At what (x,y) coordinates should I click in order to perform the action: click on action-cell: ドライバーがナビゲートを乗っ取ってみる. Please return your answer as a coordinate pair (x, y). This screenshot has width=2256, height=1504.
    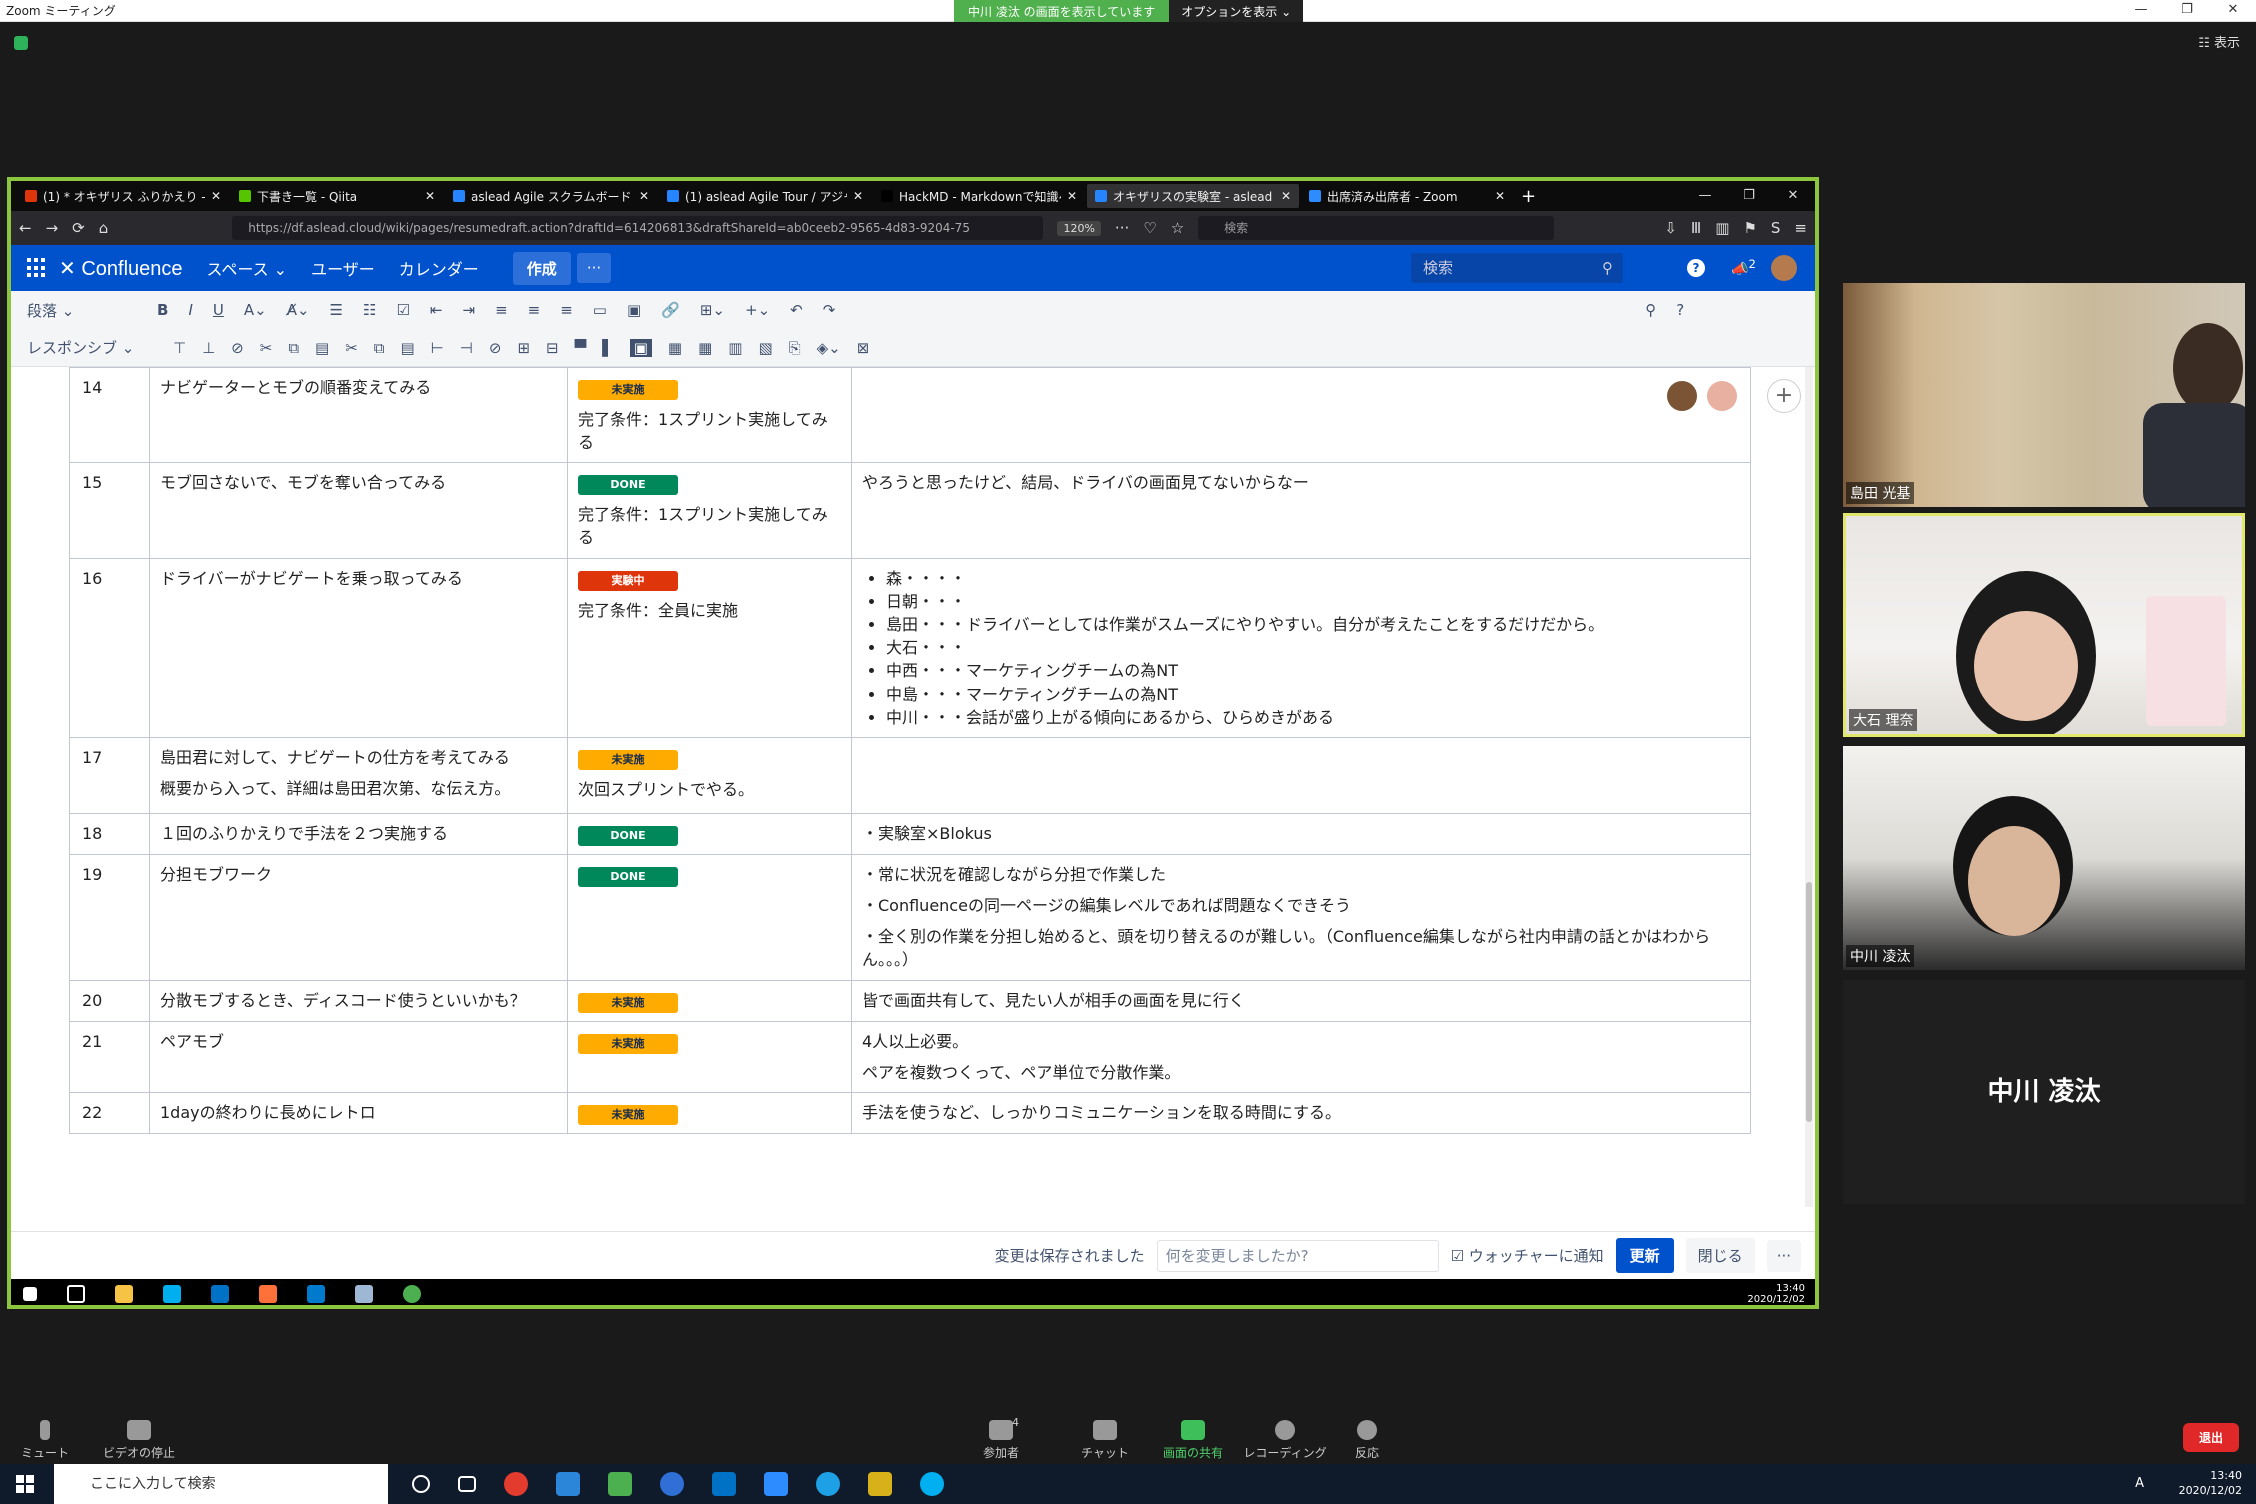
    Looking at the image, I should click on (358, 647).